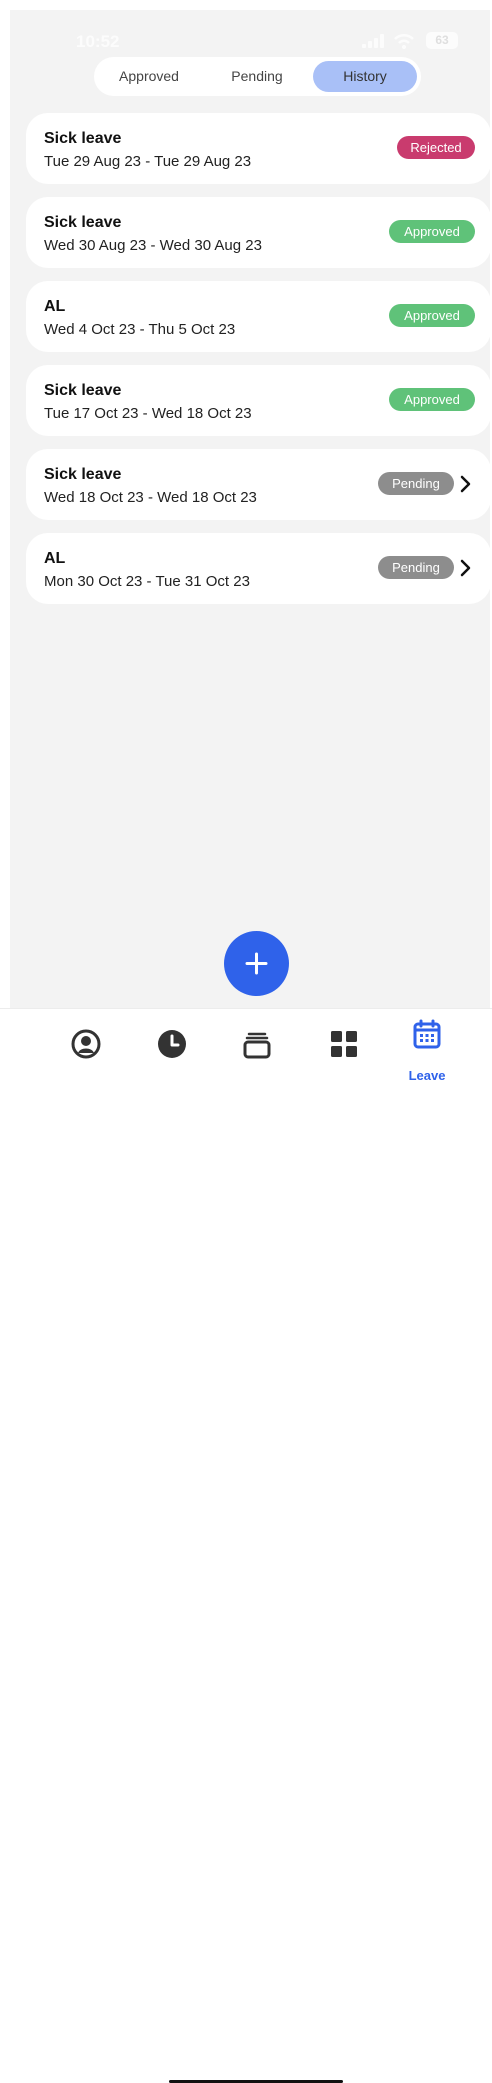  I want to click on leave-dates: Mon 30 Oct 23 - Tue 31 Oct 23, so click(147, 581).